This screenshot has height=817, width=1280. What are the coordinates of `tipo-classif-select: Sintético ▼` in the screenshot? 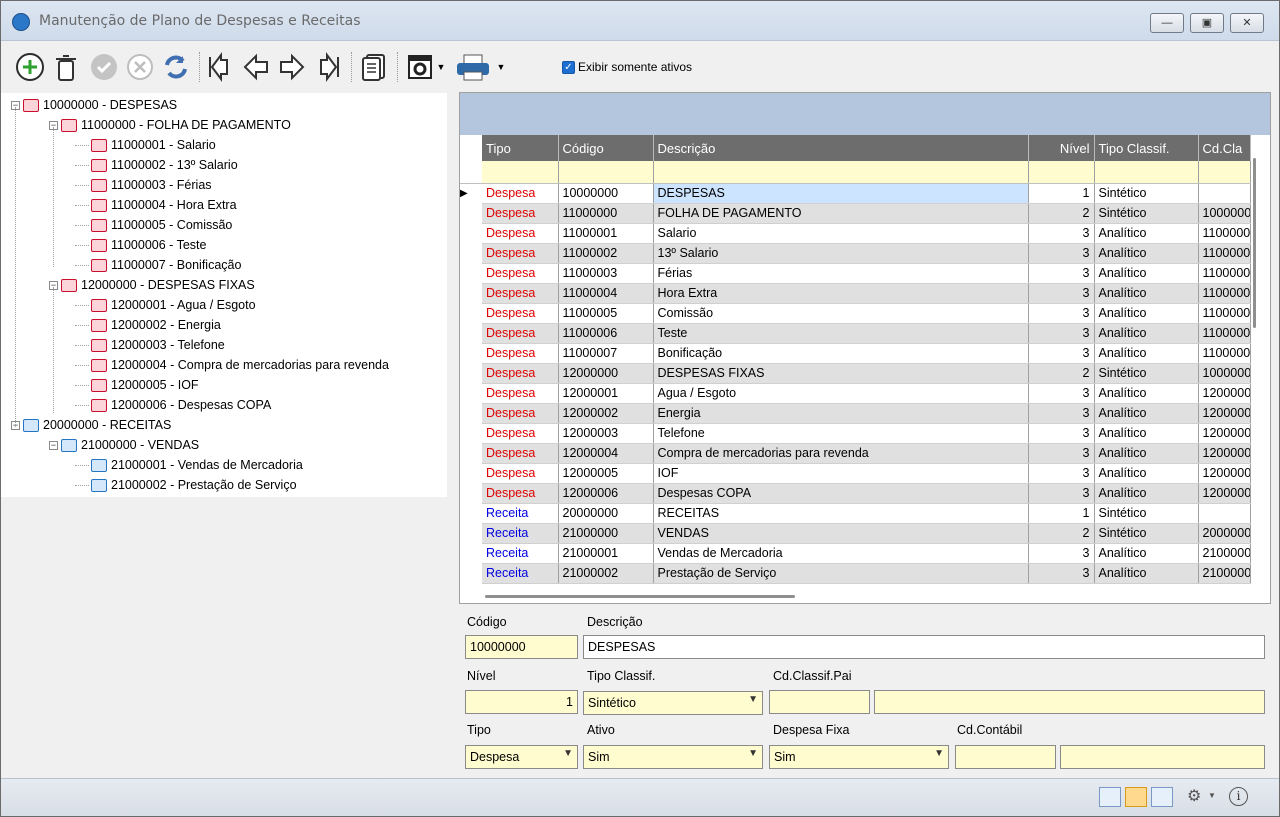 It's located at (673, 703).